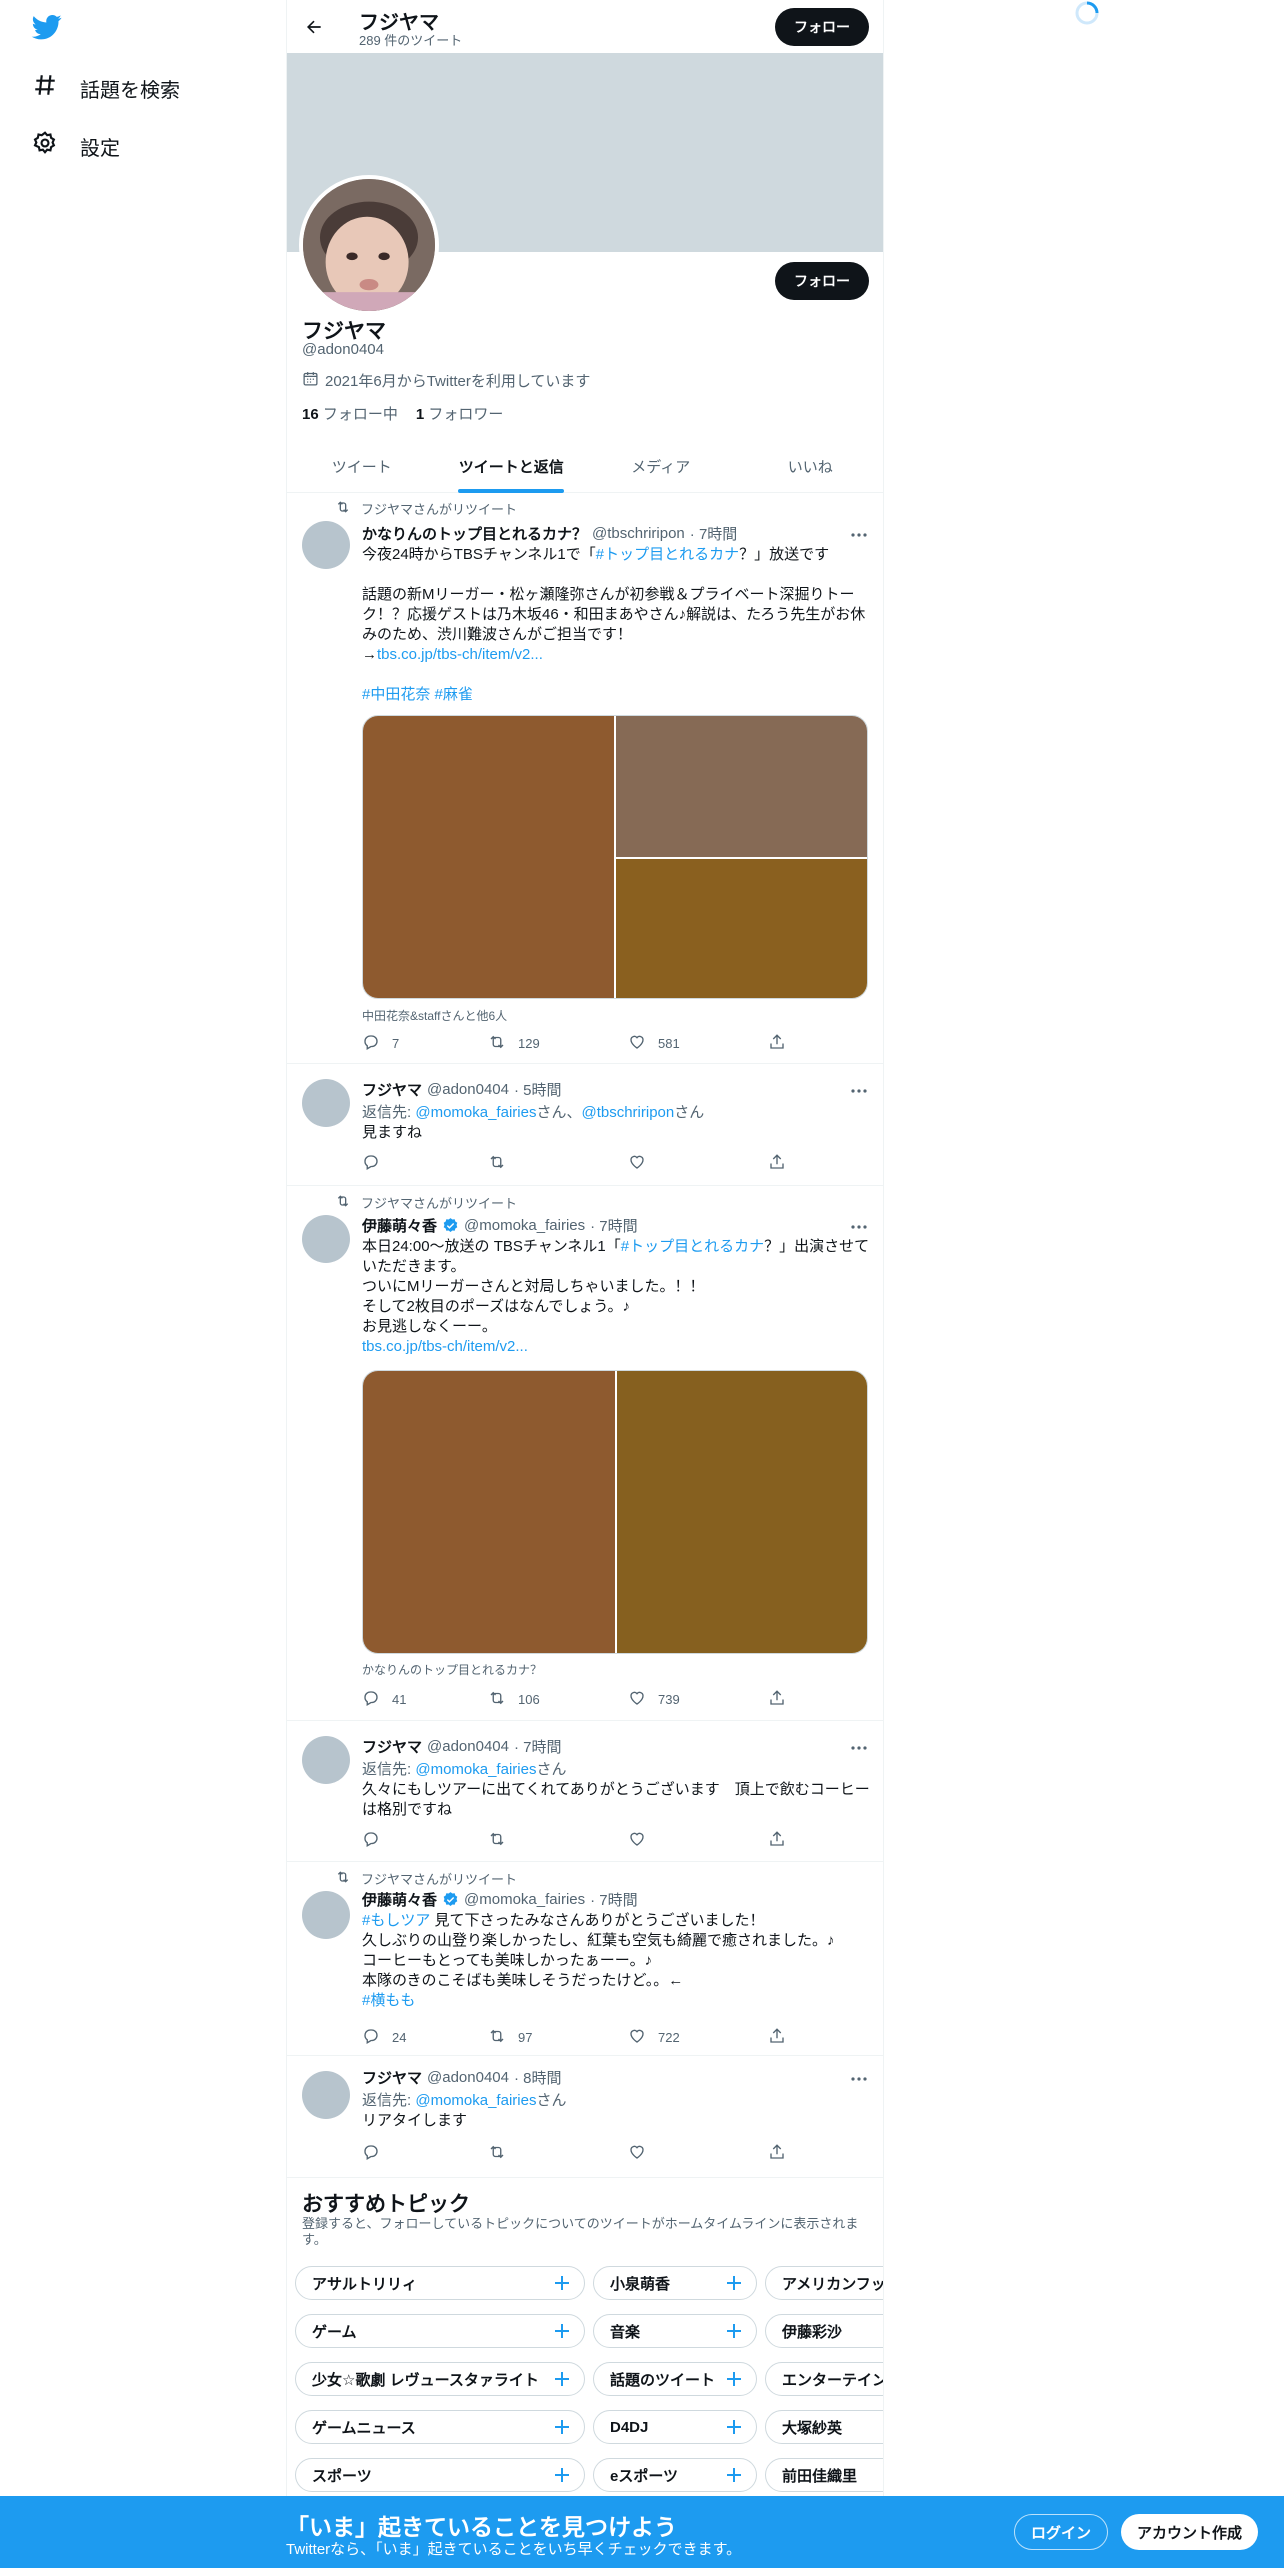  What do you see at coordinates (514, 1043) in the screenshot?
I see `retweet-button: 129` at bounding box center [514, 1043].